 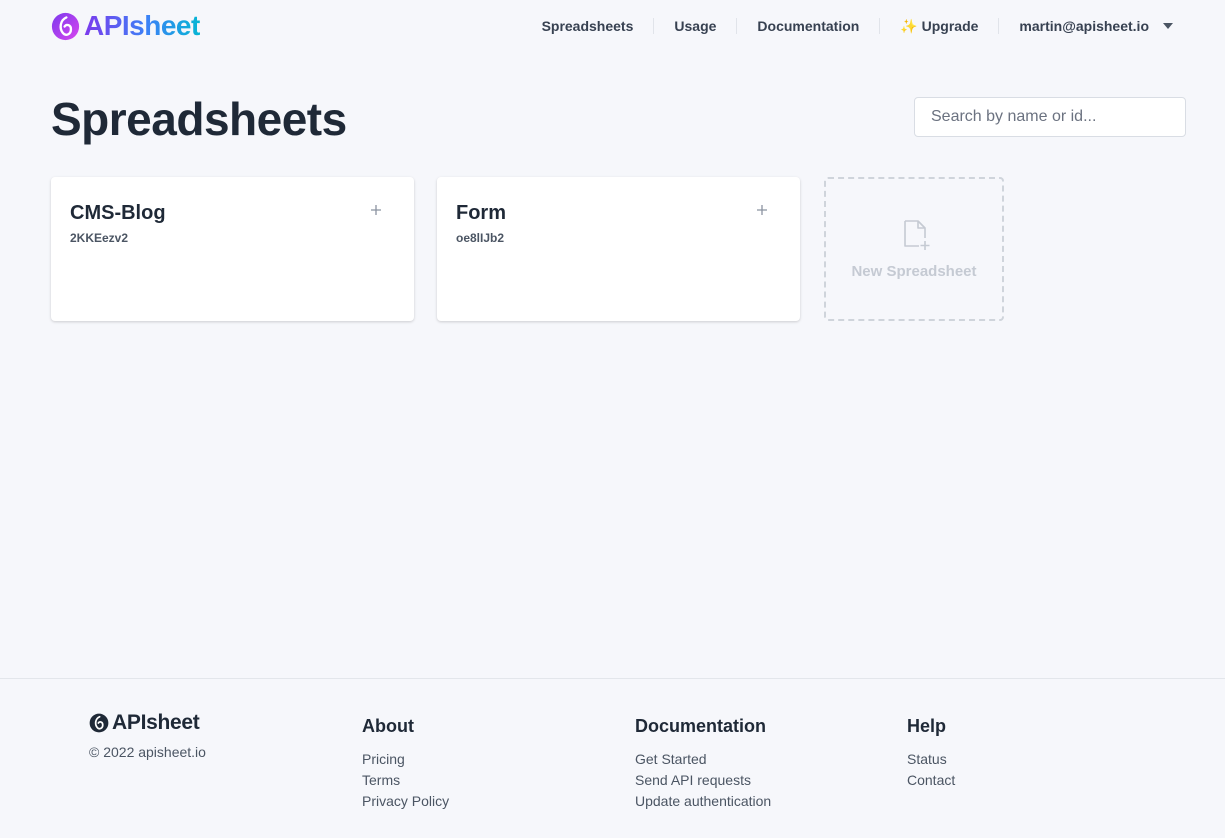 What do you see at coordinates (388, 726) in the screenshot?
I see `footer-column-title: About` at bounding box center [388, 726].